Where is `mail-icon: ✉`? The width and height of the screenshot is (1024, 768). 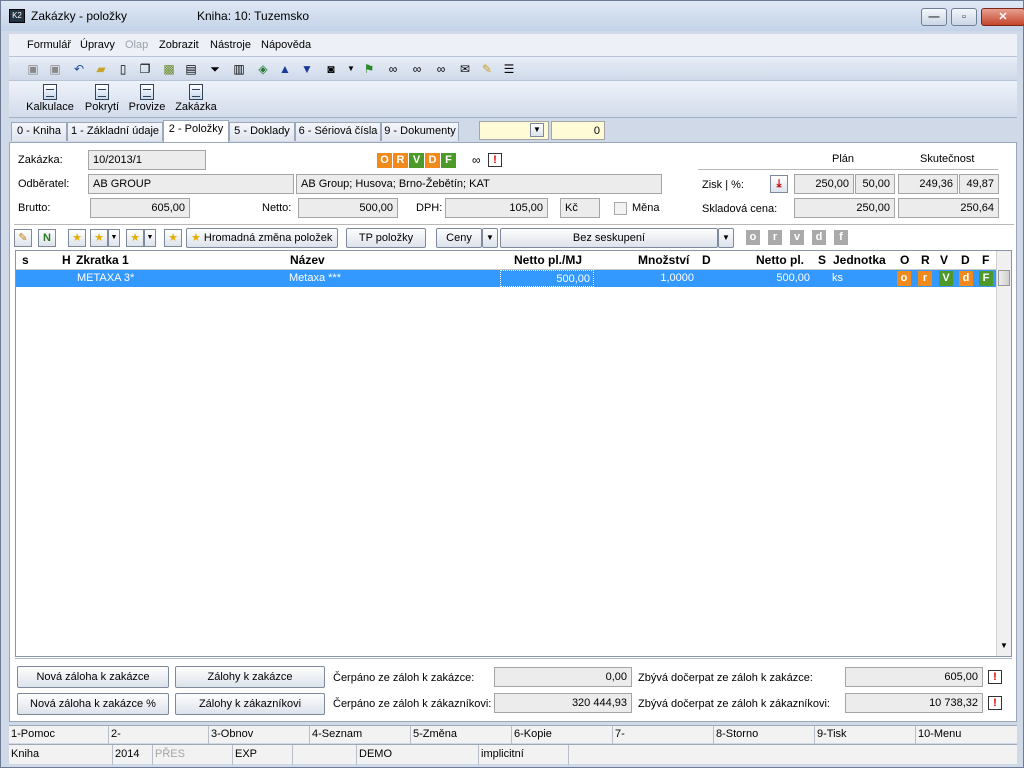
mail-icon: ✉ is located at coordinates (465, 69).